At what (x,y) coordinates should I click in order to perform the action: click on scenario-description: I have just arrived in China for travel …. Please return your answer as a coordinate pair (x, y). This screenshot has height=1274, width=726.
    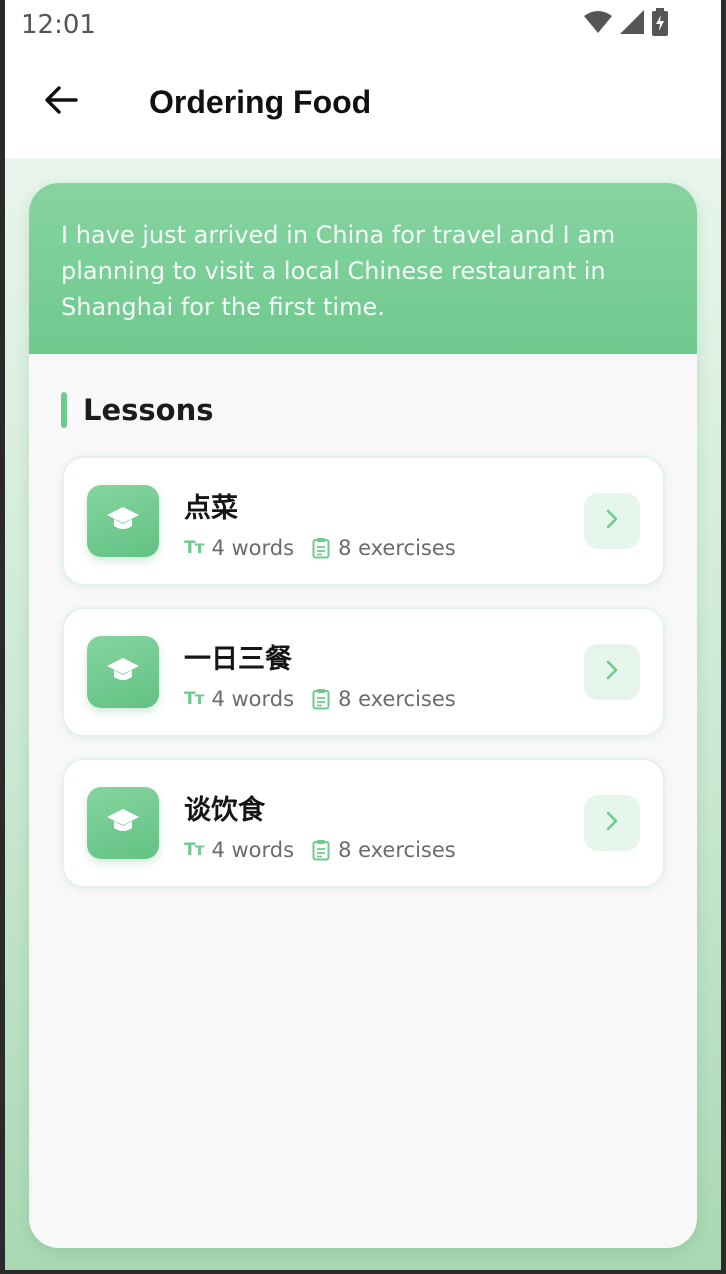
    Looking at the image, I should click on (338, 271).